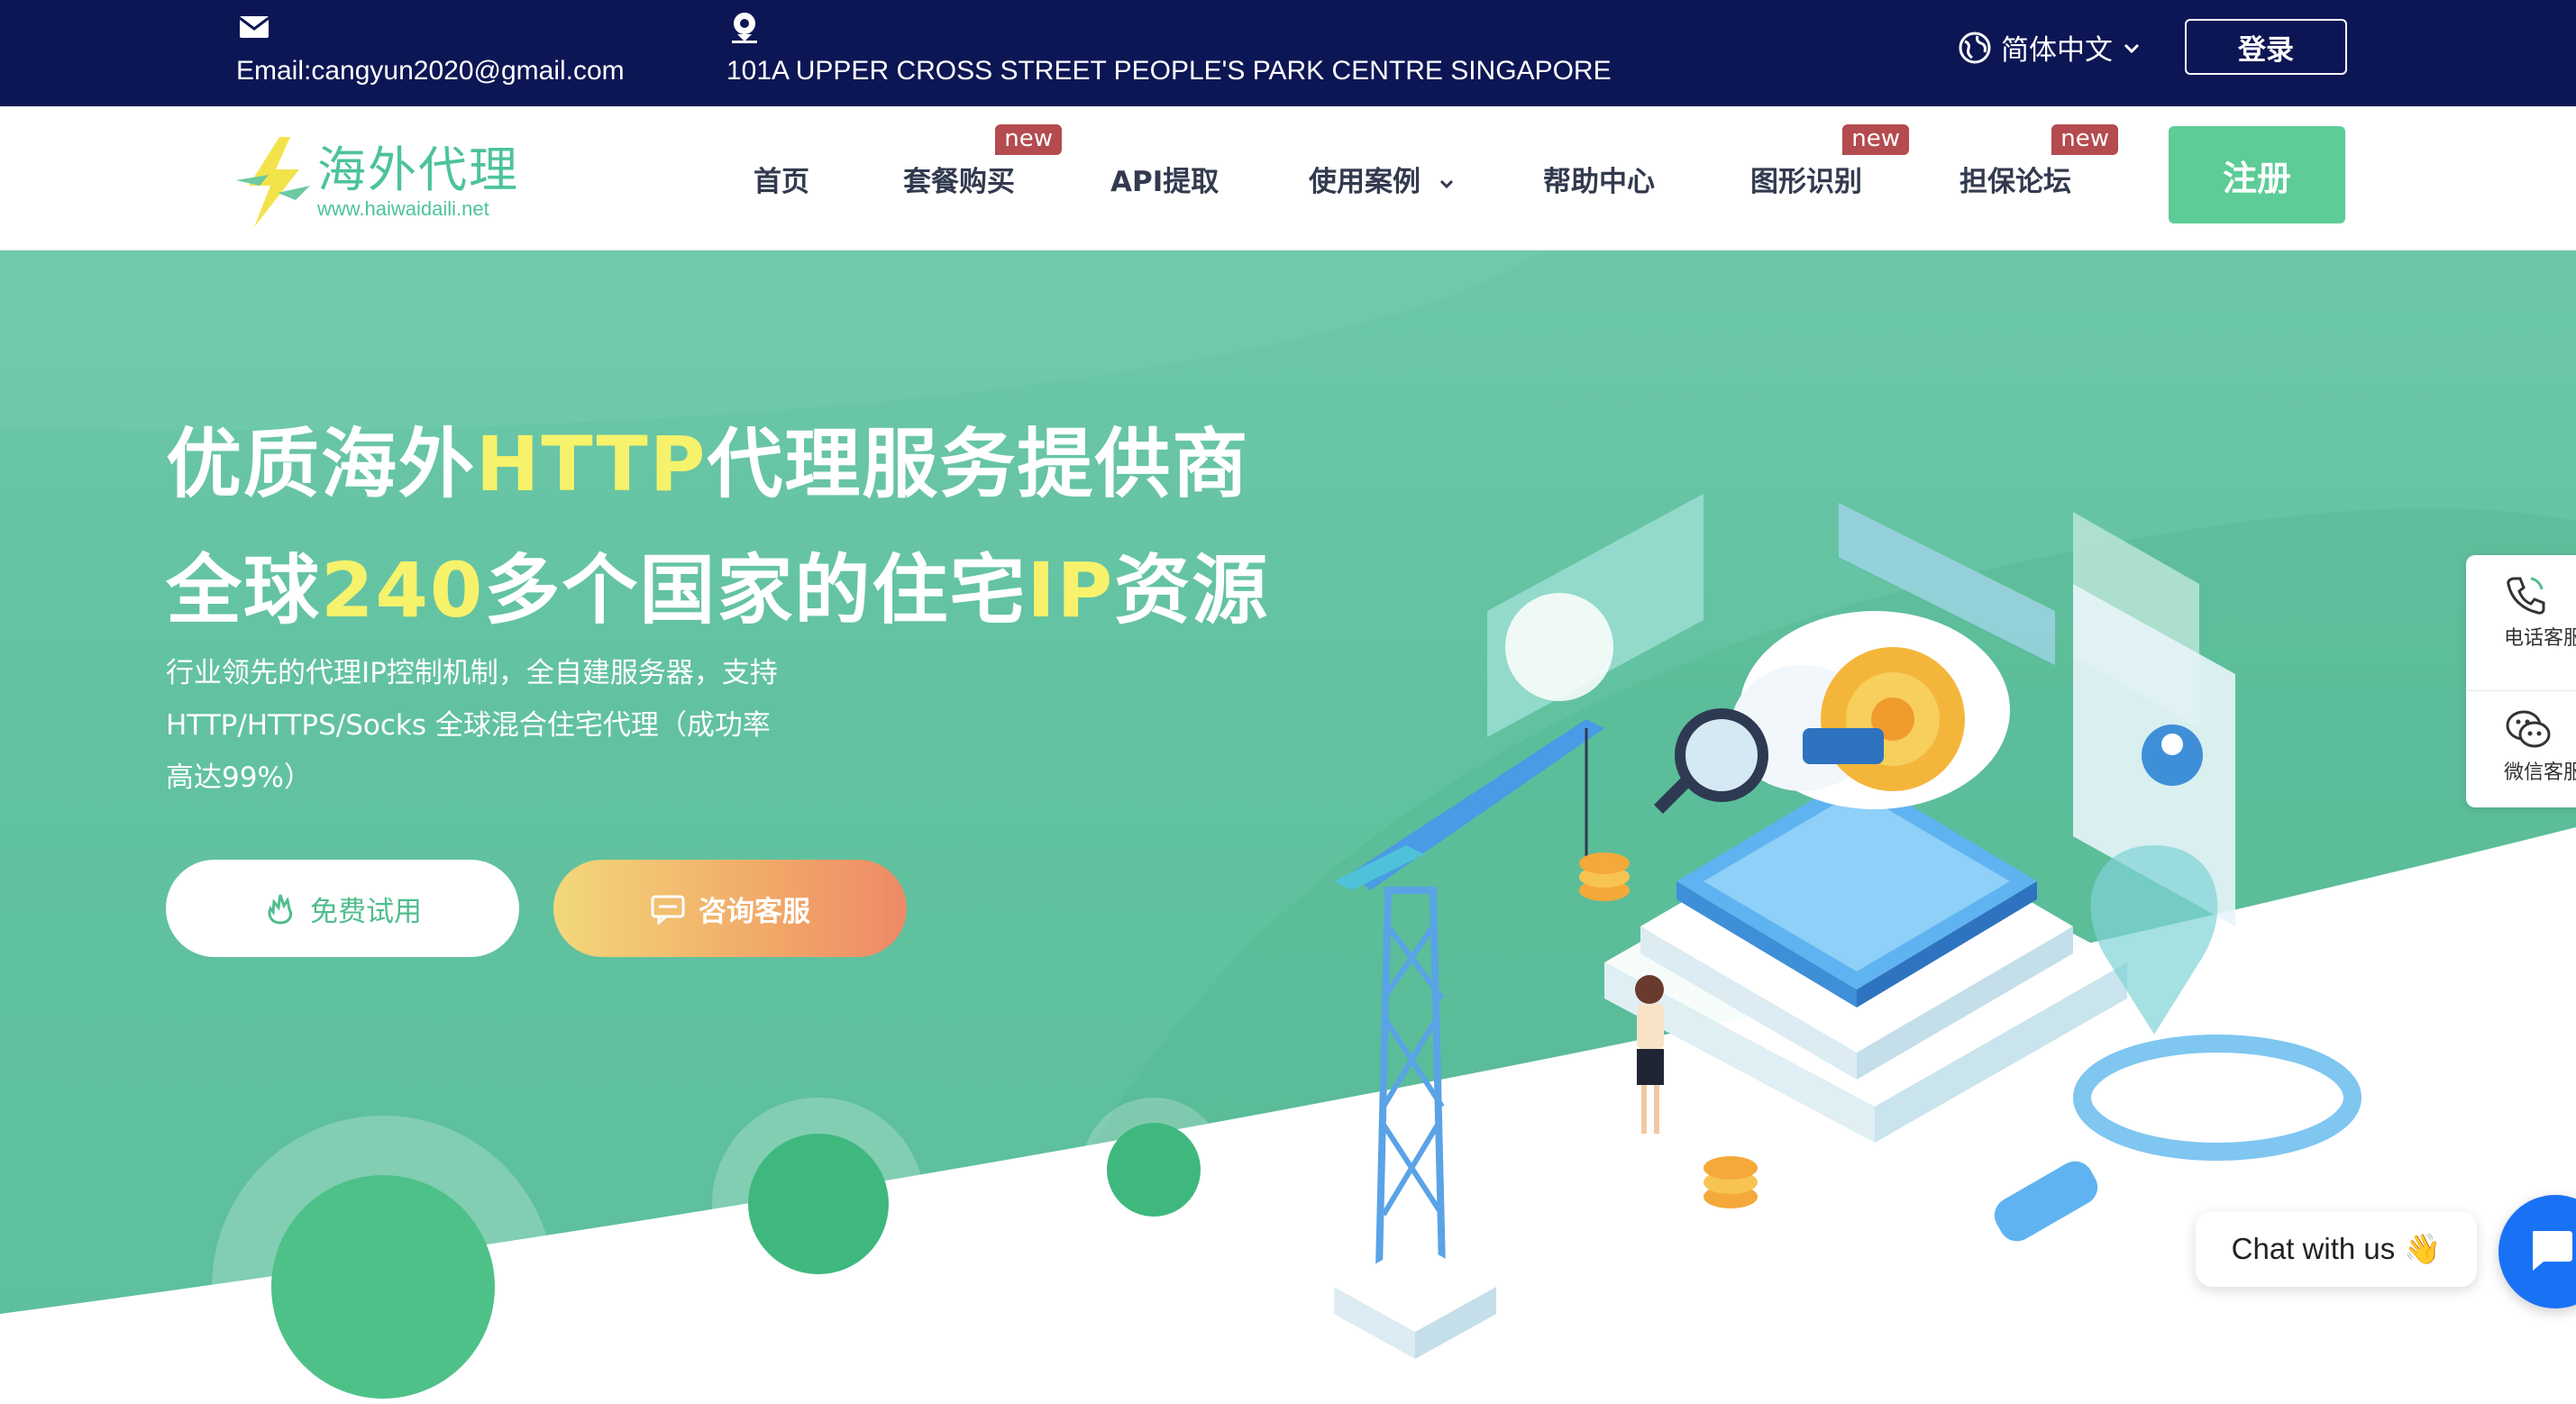 The image size is (2576, 1404). I want to click on headline-text: 资源, so click(1192, 590).